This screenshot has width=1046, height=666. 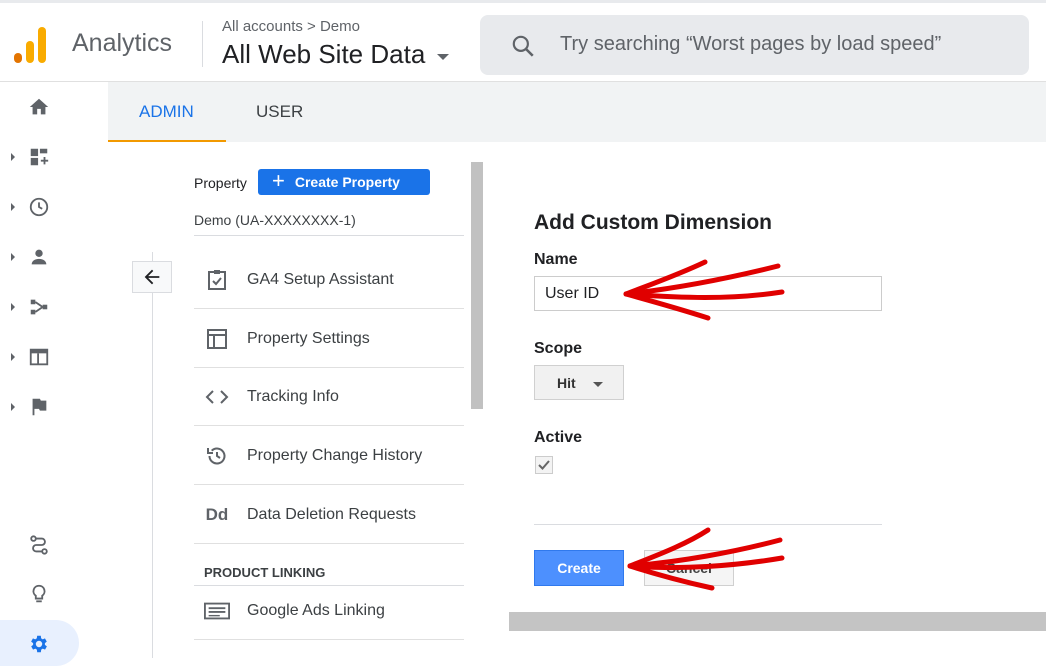 I want to click on nav-customization, so click(x=40, y=157).